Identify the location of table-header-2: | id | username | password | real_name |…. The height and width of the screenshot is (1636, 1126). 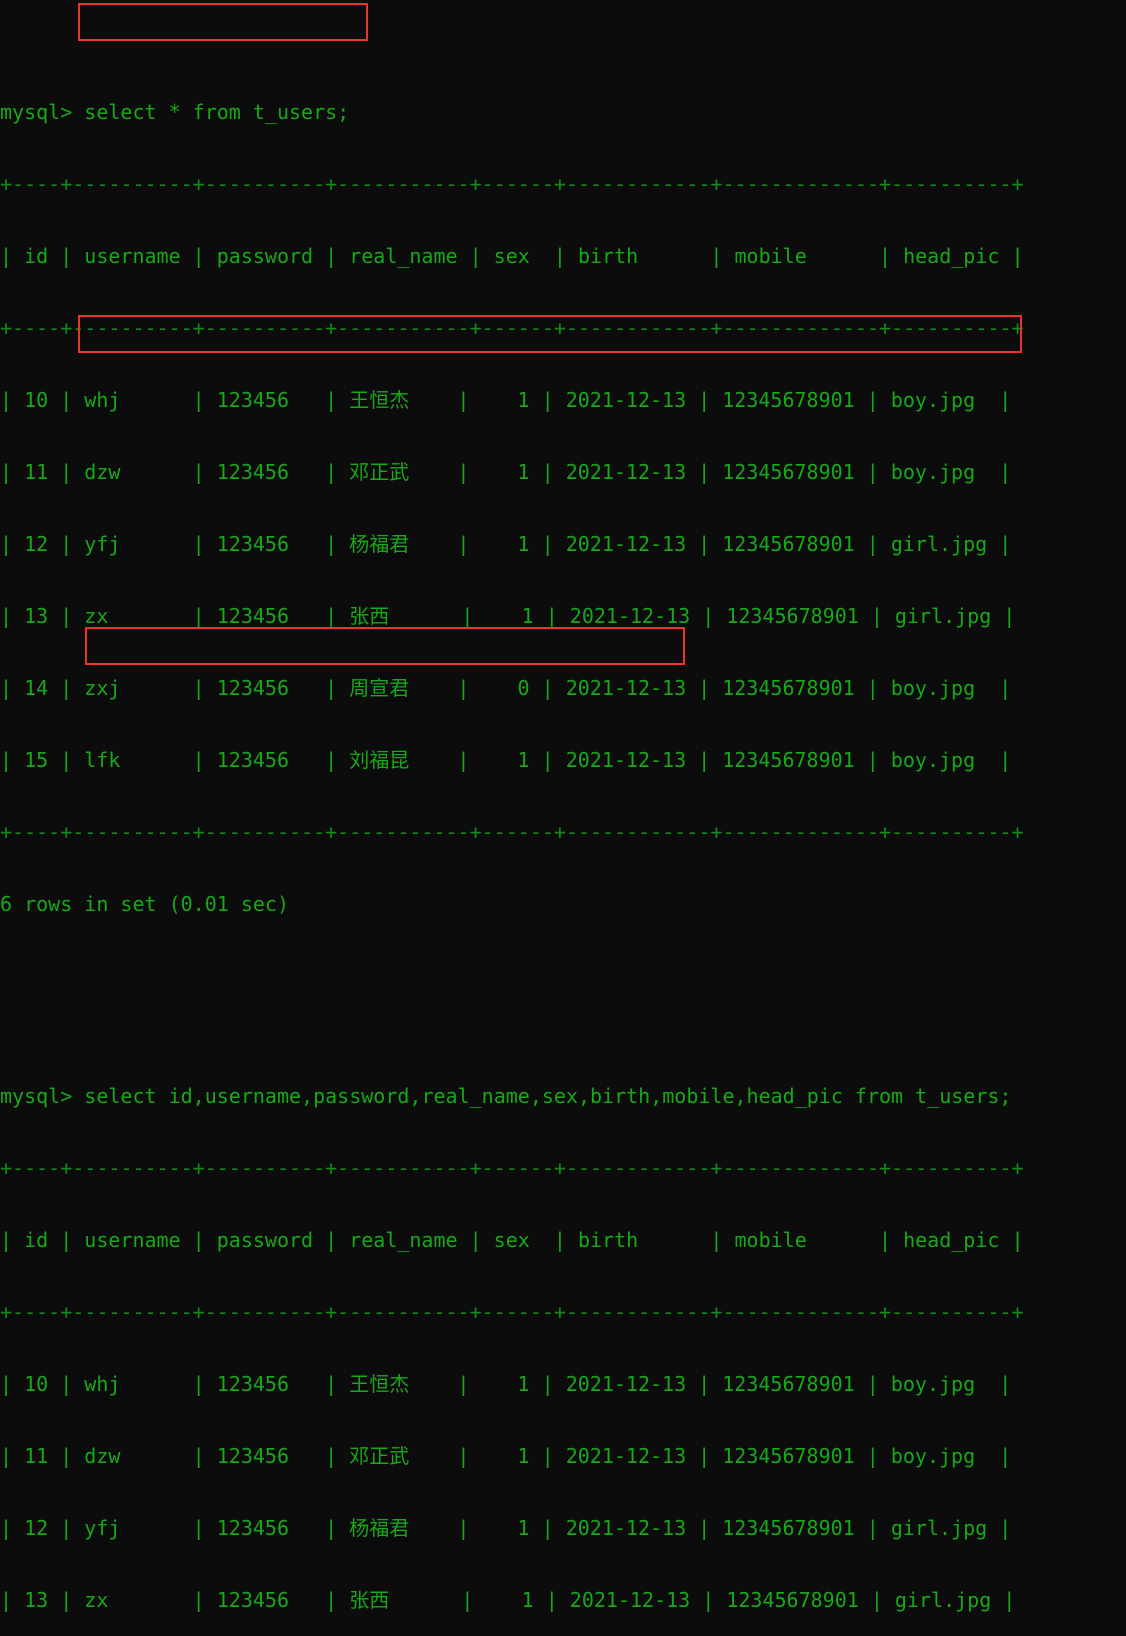
(512, 1240).